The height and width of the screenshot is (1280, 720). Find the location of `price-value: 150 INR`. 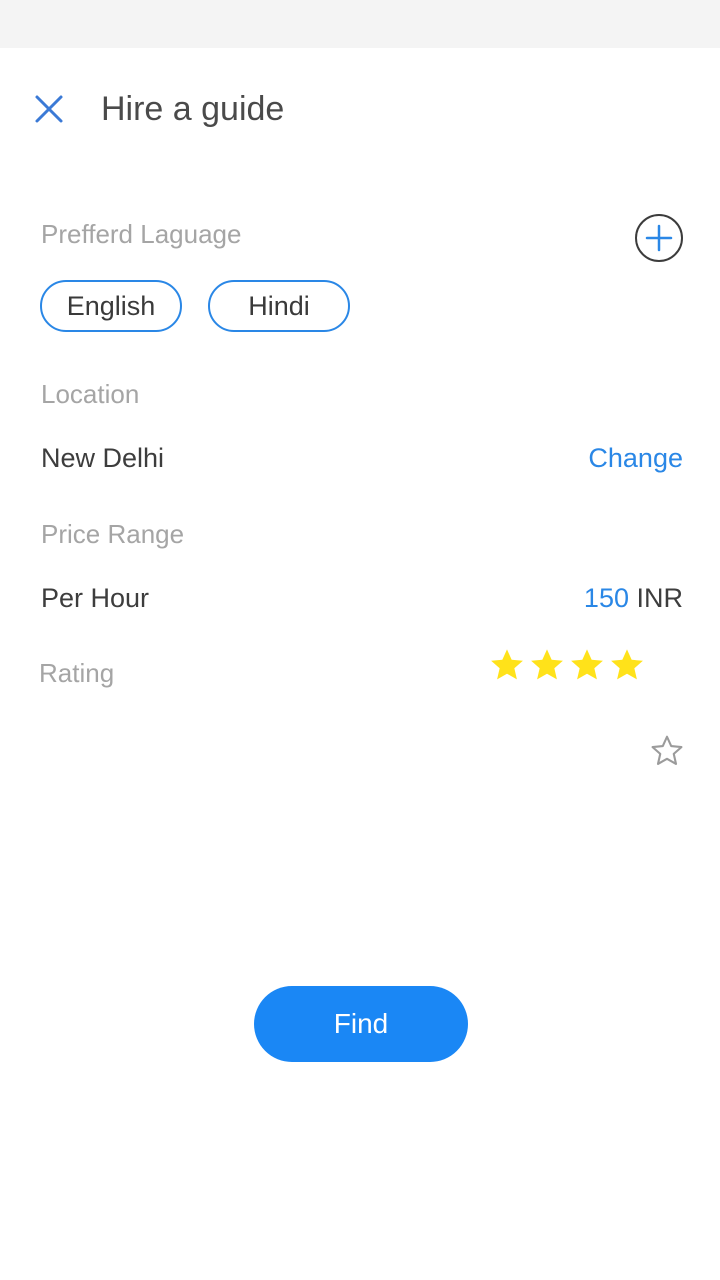

price-value: 150 INR is located at coordinates (633, 598).